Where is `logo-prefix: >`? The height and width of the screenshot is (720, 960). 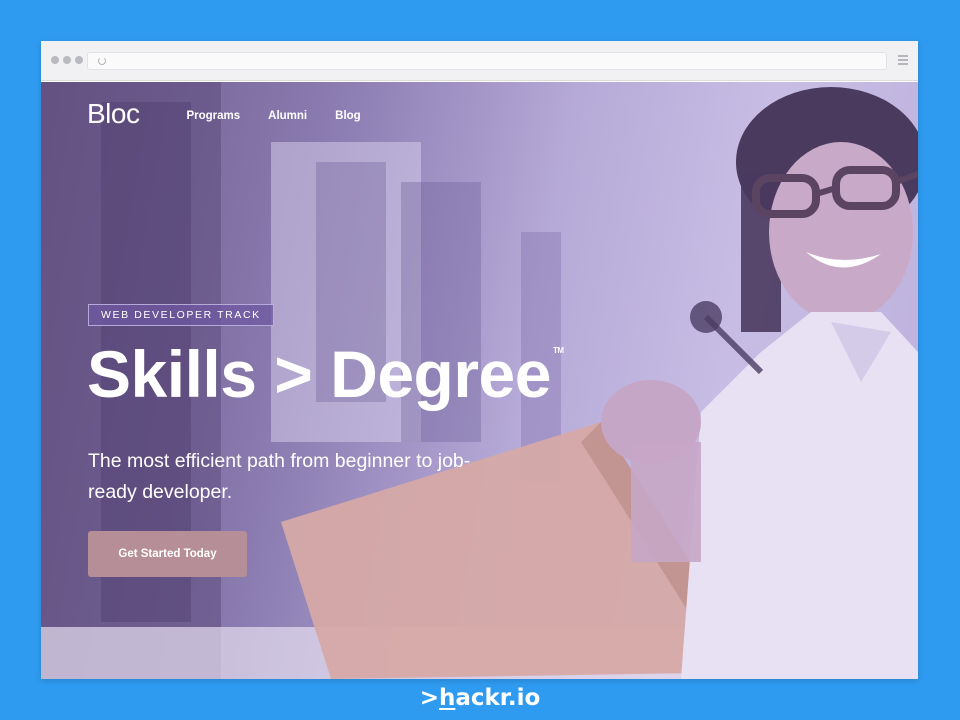 logo-prefix: > is located at coordinates (429, 698).